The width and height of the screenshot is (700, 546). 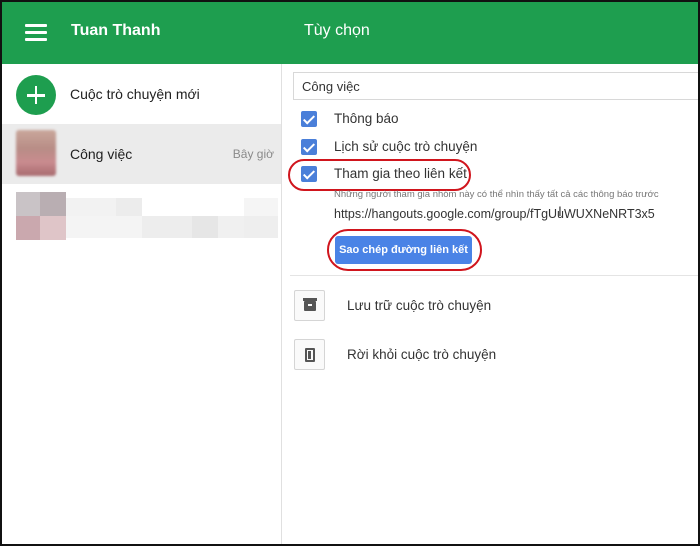 What do you see at coordinates (101, 154) in the screenshot?
I see `conversation-name: Công việc` at bounding box center [101, 154].